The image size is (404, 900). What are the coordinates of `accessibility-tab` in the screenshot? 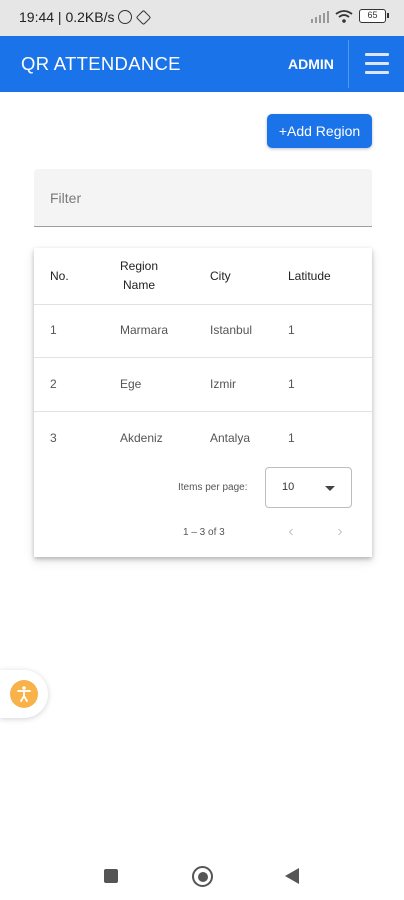 It's located at (24, 694).